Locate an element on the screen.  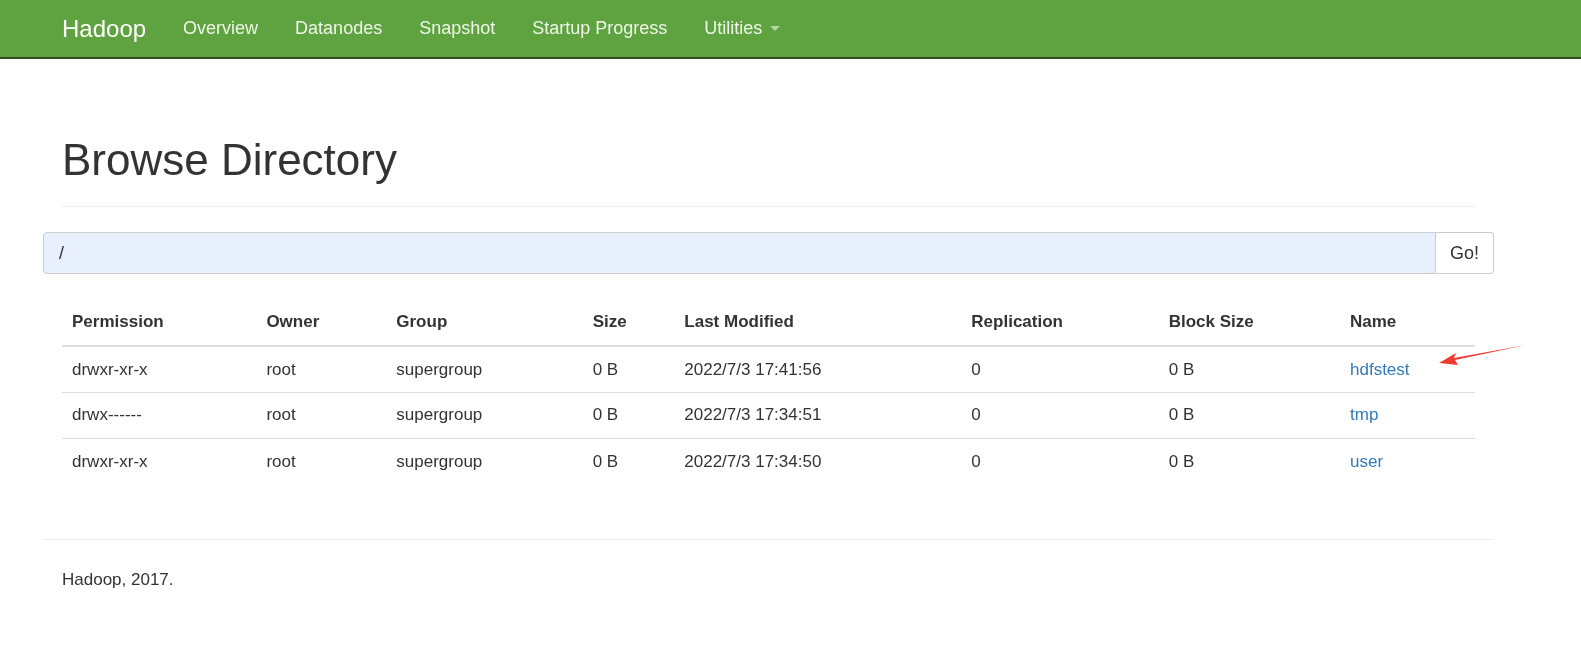
directory-link: user is located at coordinates (1367, 461).